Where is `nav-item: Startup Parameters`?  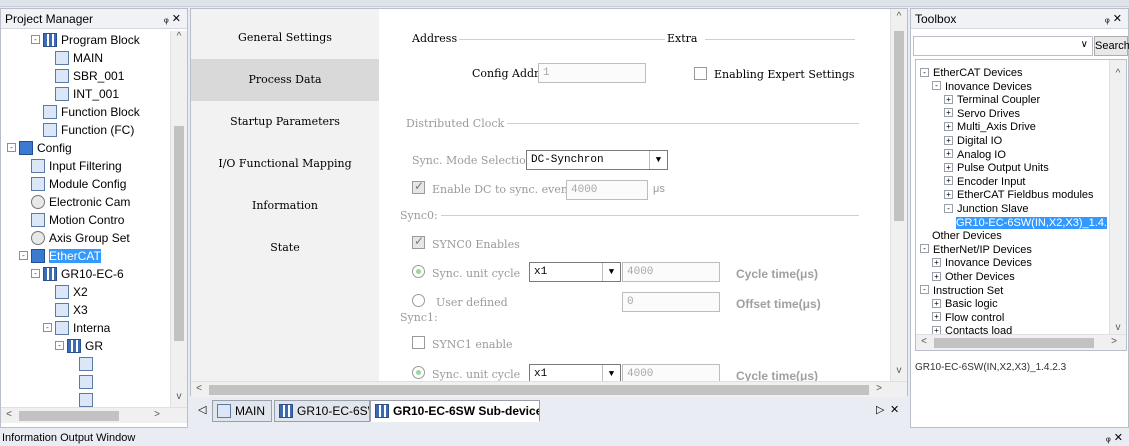 nav-item: Startup Parameters is located at coordinates (285, 122).